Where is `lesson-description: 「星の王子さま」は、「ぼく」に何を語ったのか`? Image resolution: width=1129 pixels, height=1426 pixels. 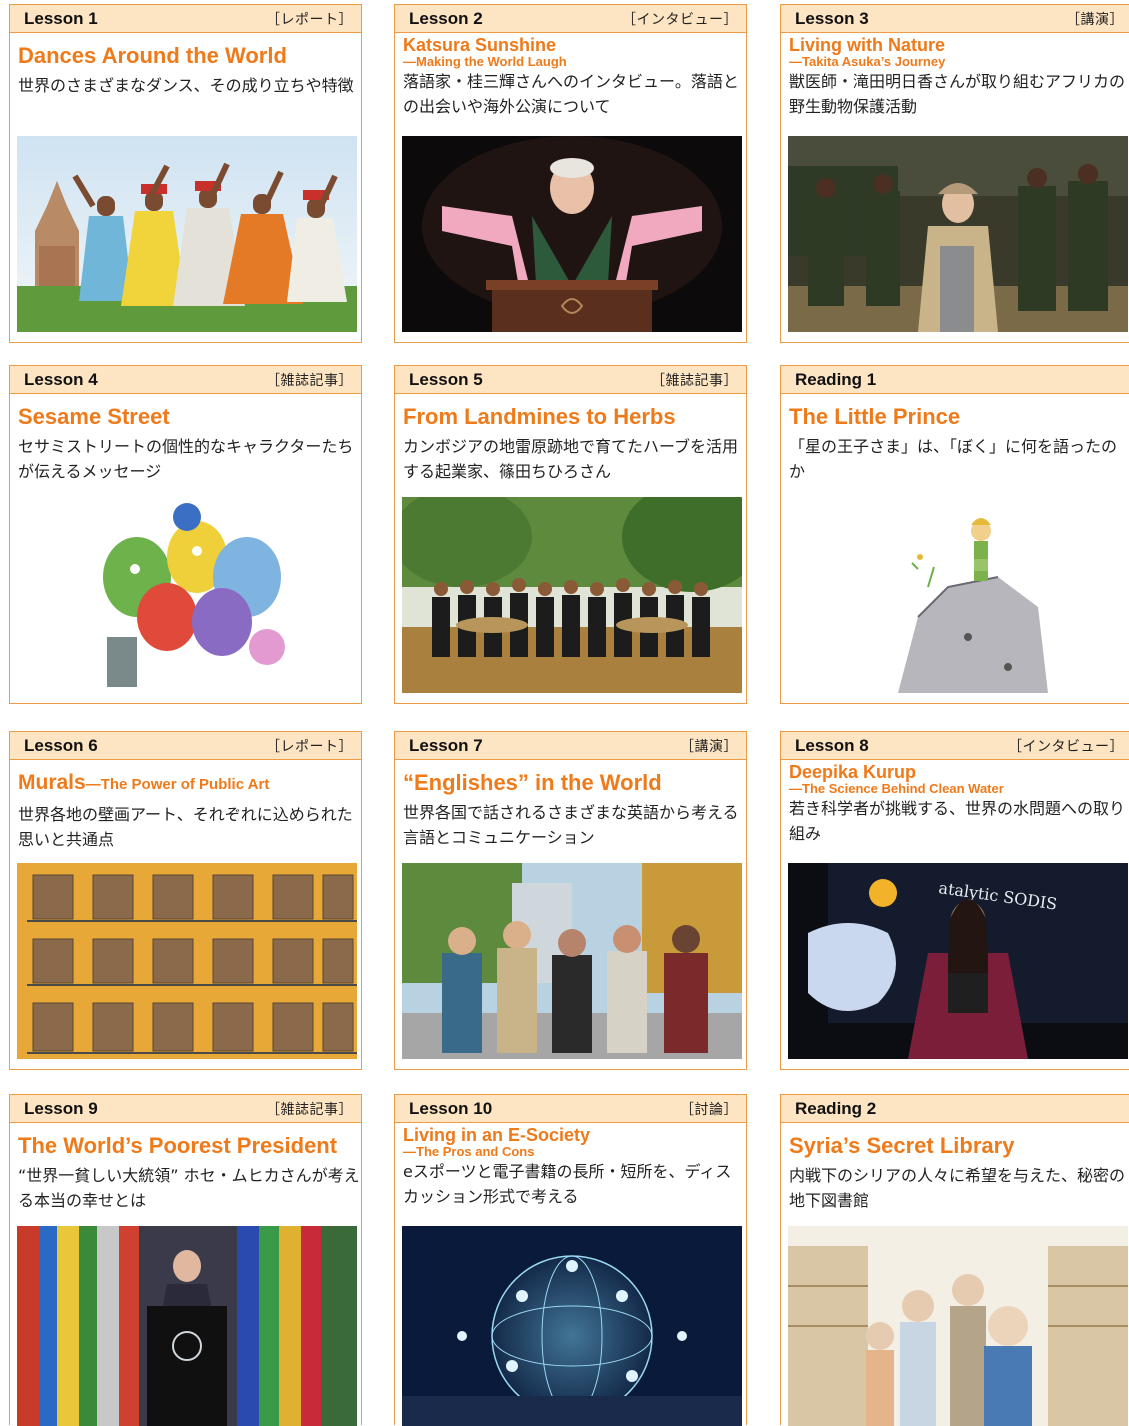 lesson-description: 「星の王子さま」は、「ぼく」に何を語ったのか is located at coordinates (953, 459).